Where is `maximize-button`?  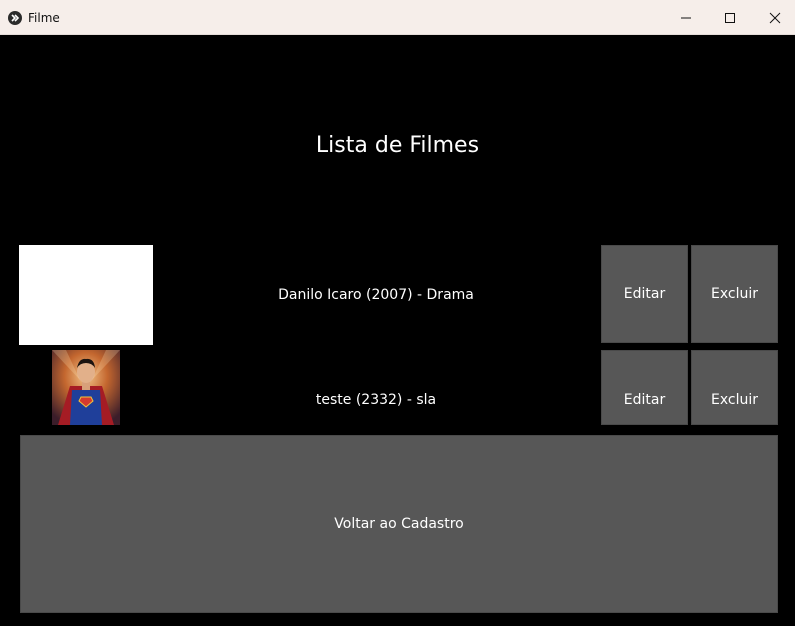 maximize-button is located at coordinates (730, 17).